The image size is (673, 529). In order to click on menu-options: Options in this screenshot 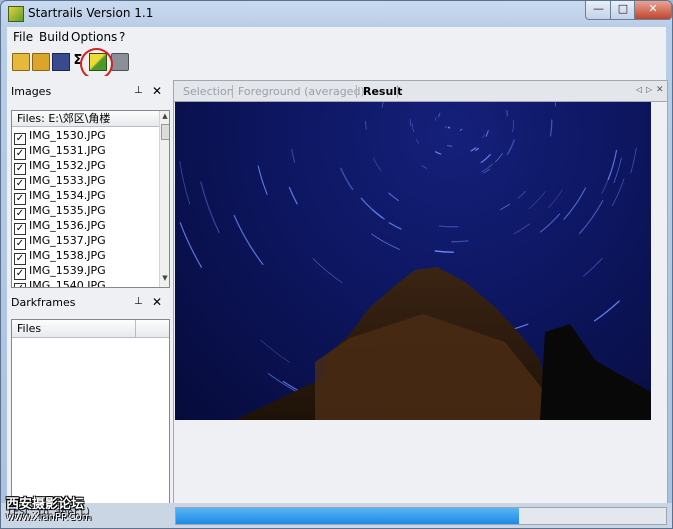, I will do `click(94, 37)`.